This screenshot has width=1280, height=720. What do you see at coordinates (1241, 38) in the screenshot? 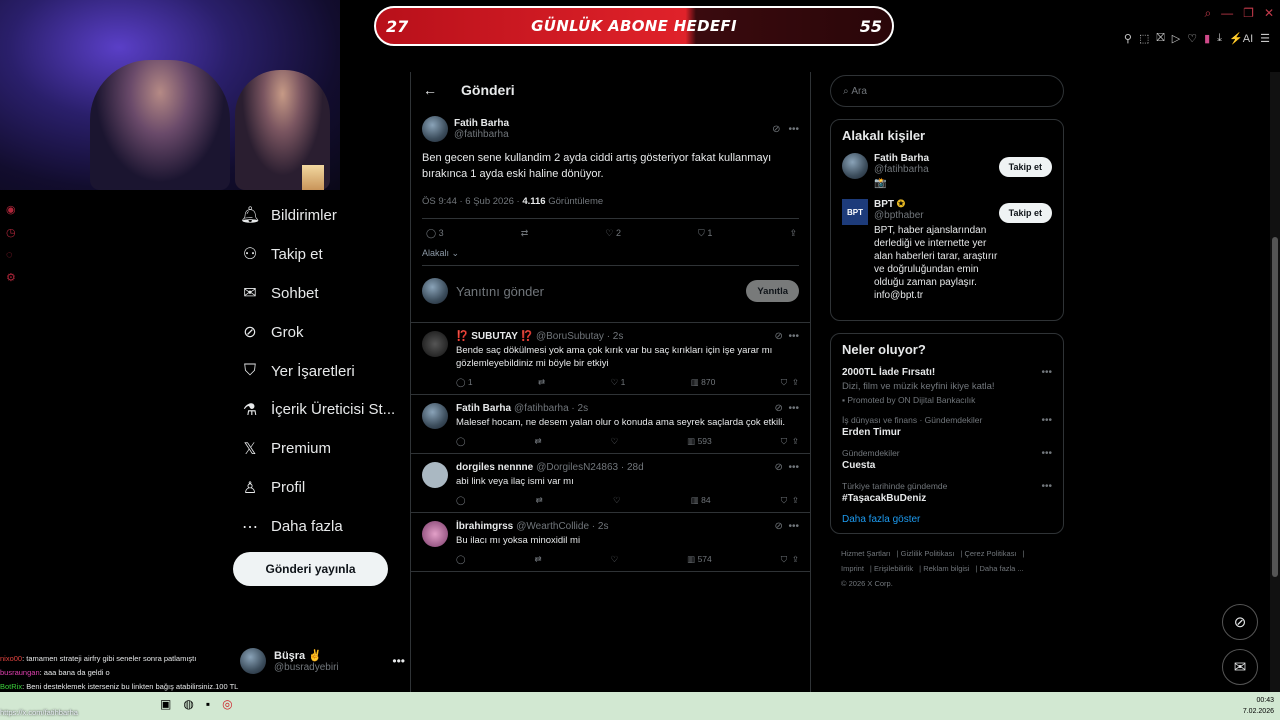
I see `ai-icon: ⚡AI` at bounding box center [1241, 38].